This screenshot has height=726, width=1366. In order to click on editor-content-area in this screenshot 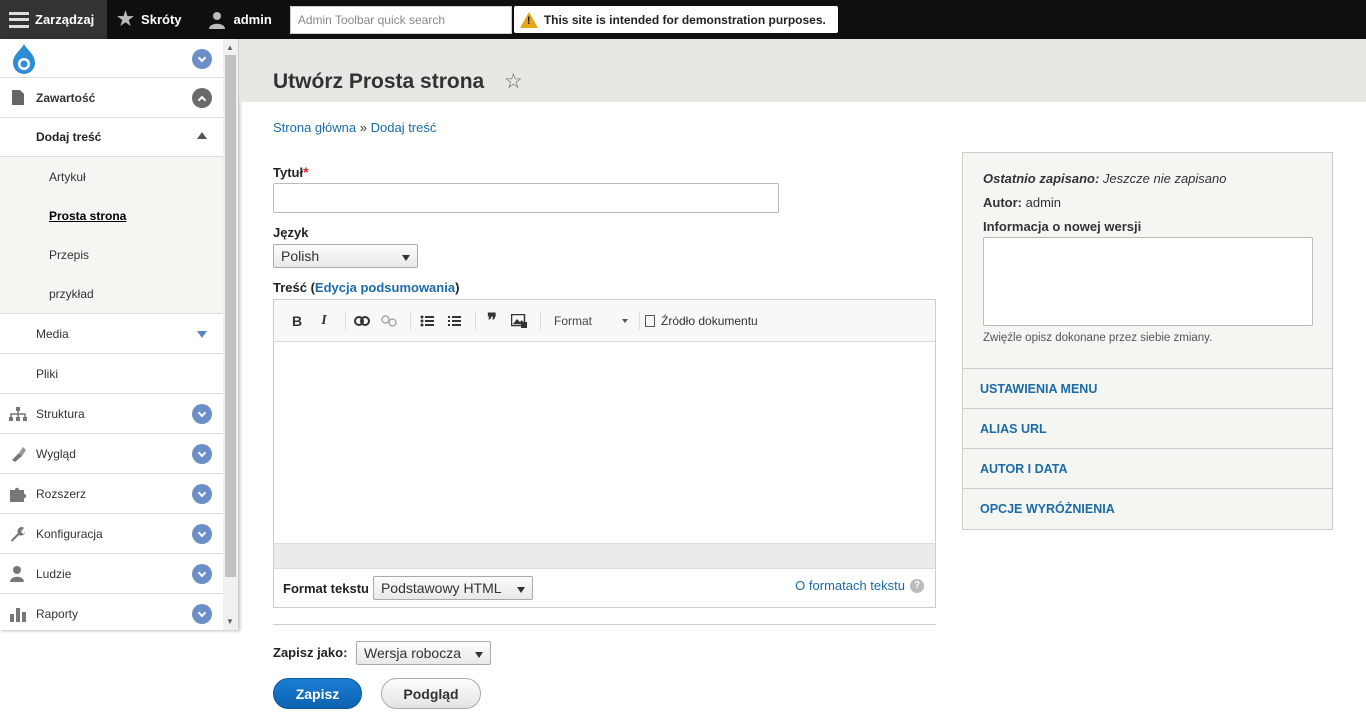, I will do `click(604, 442)`.